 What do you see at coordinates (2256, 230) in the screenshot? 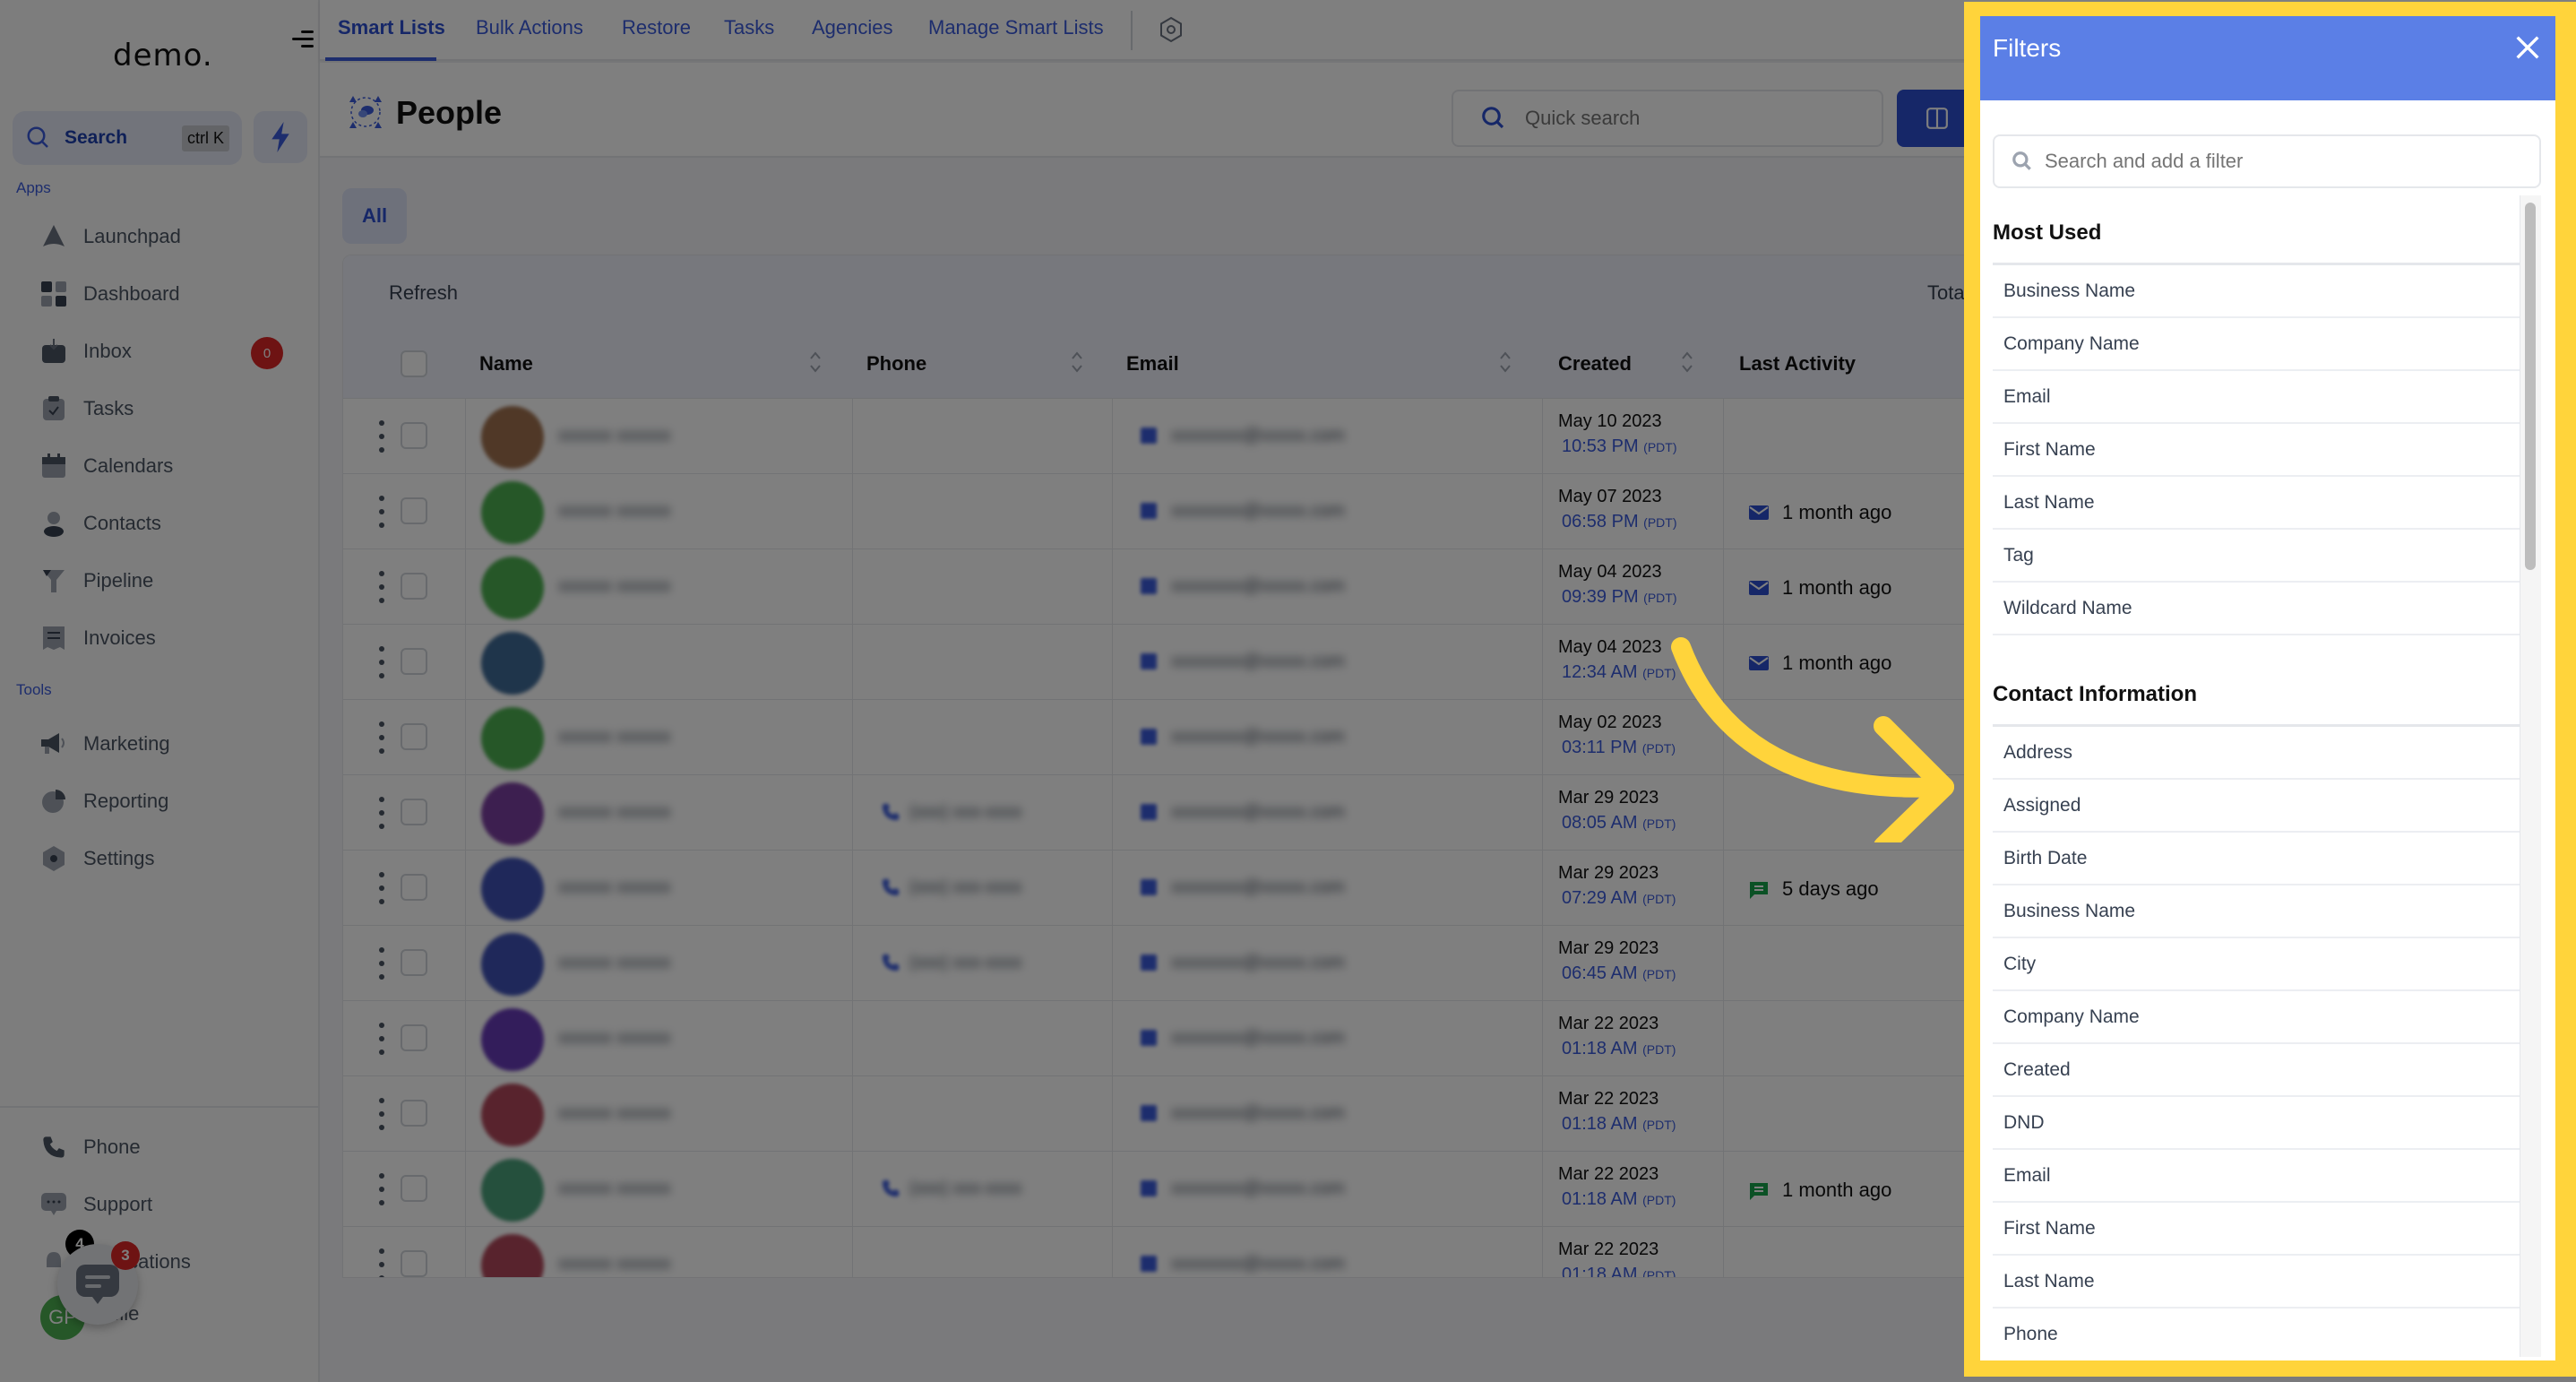
I see `filter-section-heading: Most Used` at bounding box center [2256, 230].